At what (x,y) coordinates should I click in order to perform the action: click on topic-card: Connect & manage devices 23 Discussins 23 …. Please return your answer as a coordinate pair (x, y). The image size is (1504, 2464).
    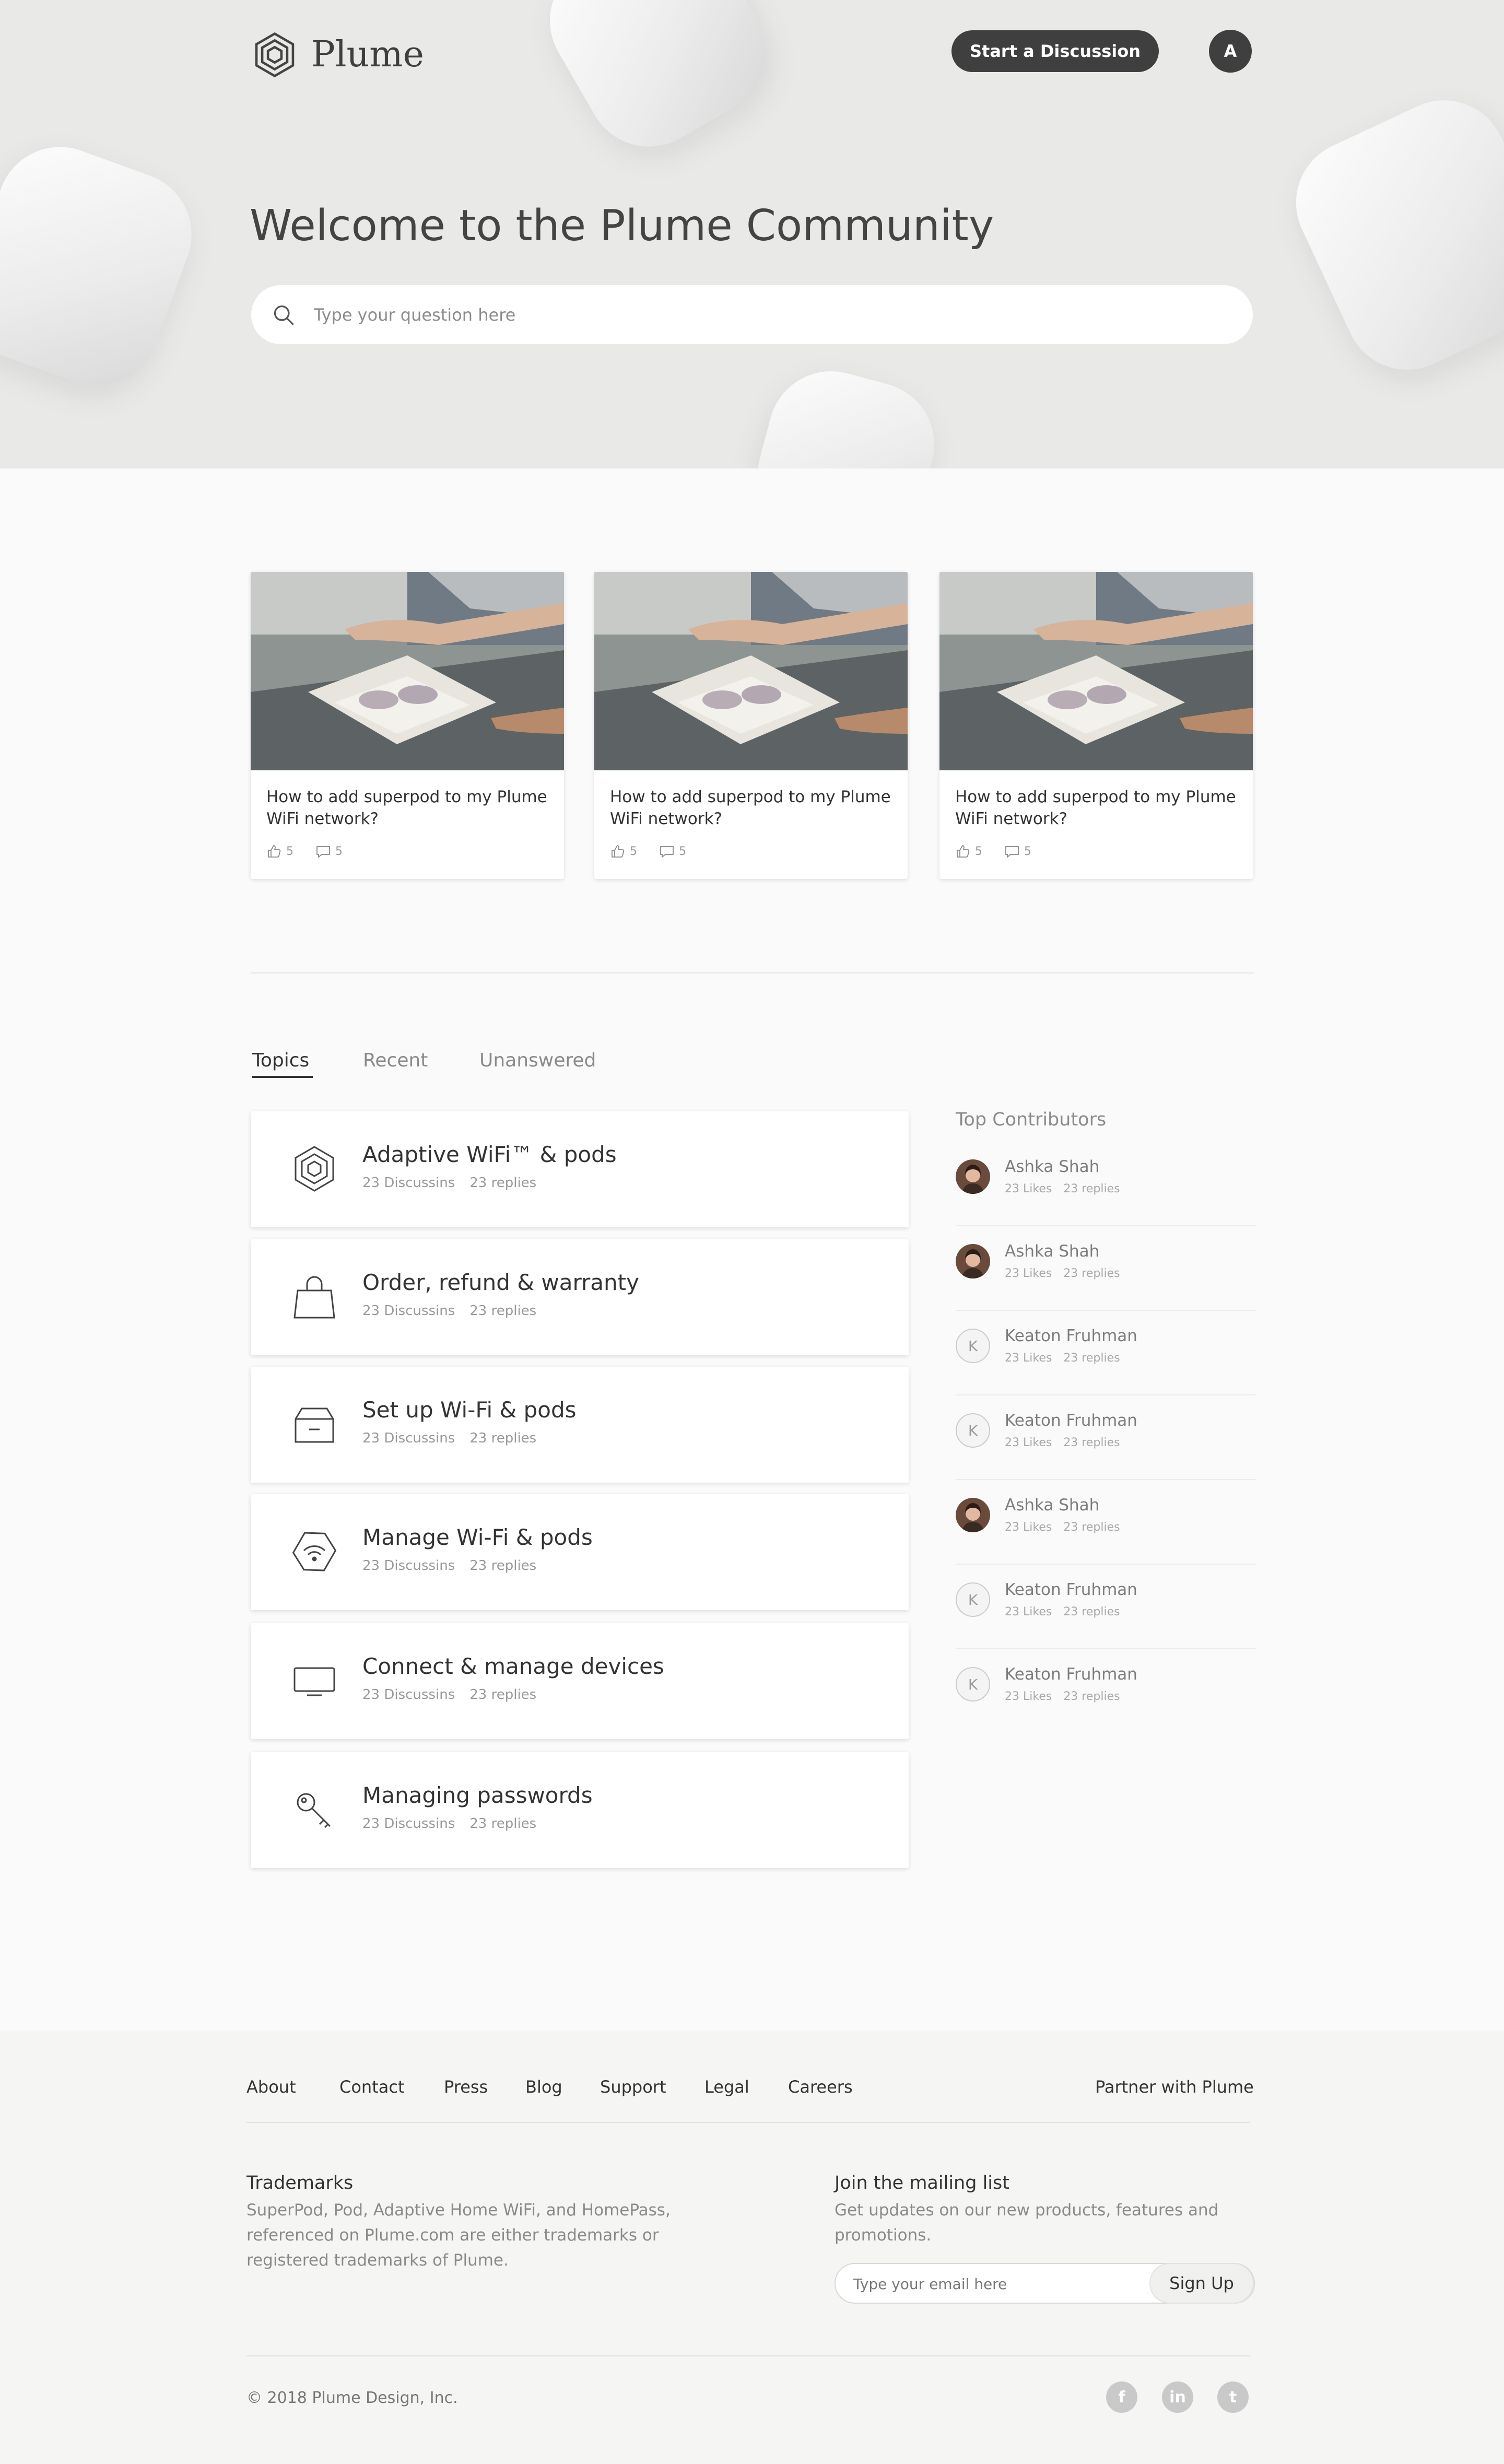
    Looking at the image, I should click on (580, 1681).